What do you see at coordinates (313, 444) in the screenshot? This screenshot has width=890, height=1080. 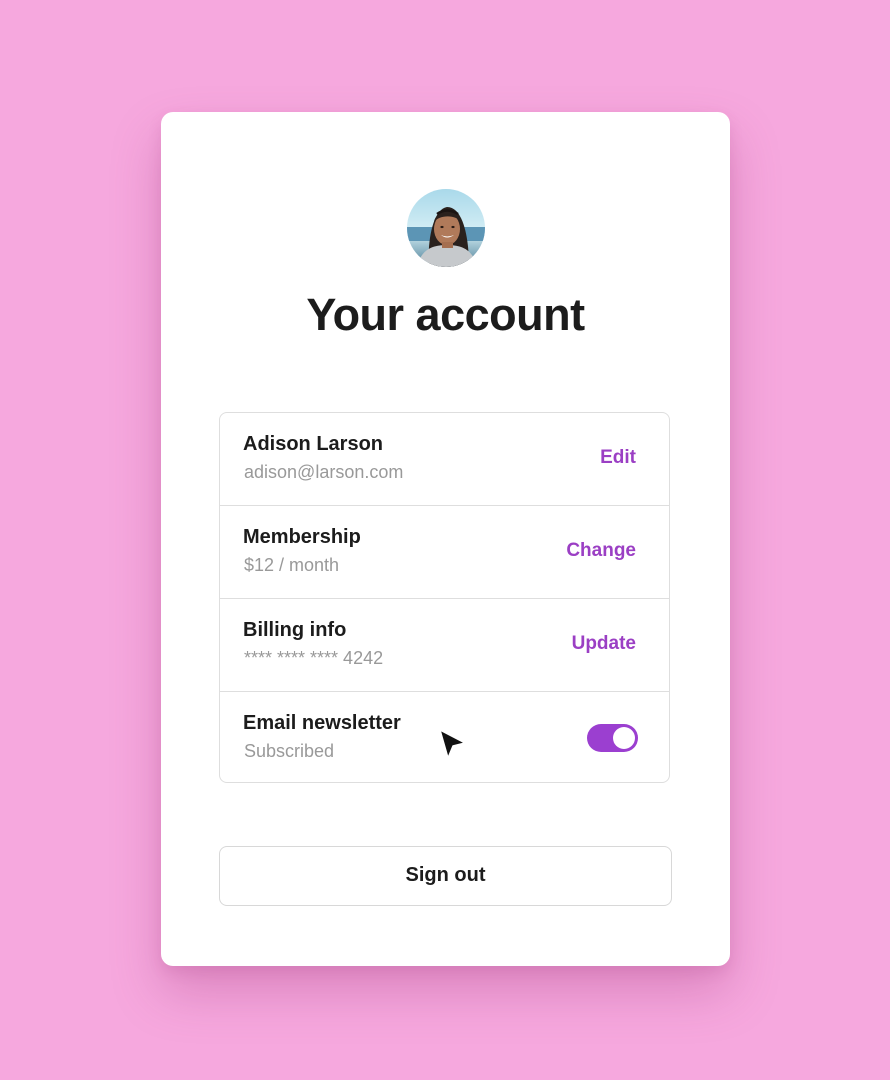 I see `profile-name: Adison Larson` at bounding box center [313, 444].